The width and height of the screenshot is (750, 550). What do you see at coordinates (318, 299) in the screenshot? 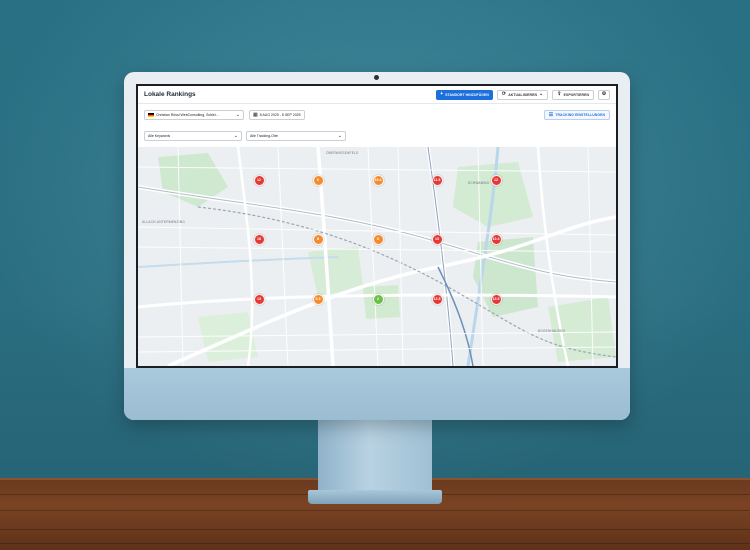
I see `ranking-pin: 9.3` at bounding box center [318, 299].